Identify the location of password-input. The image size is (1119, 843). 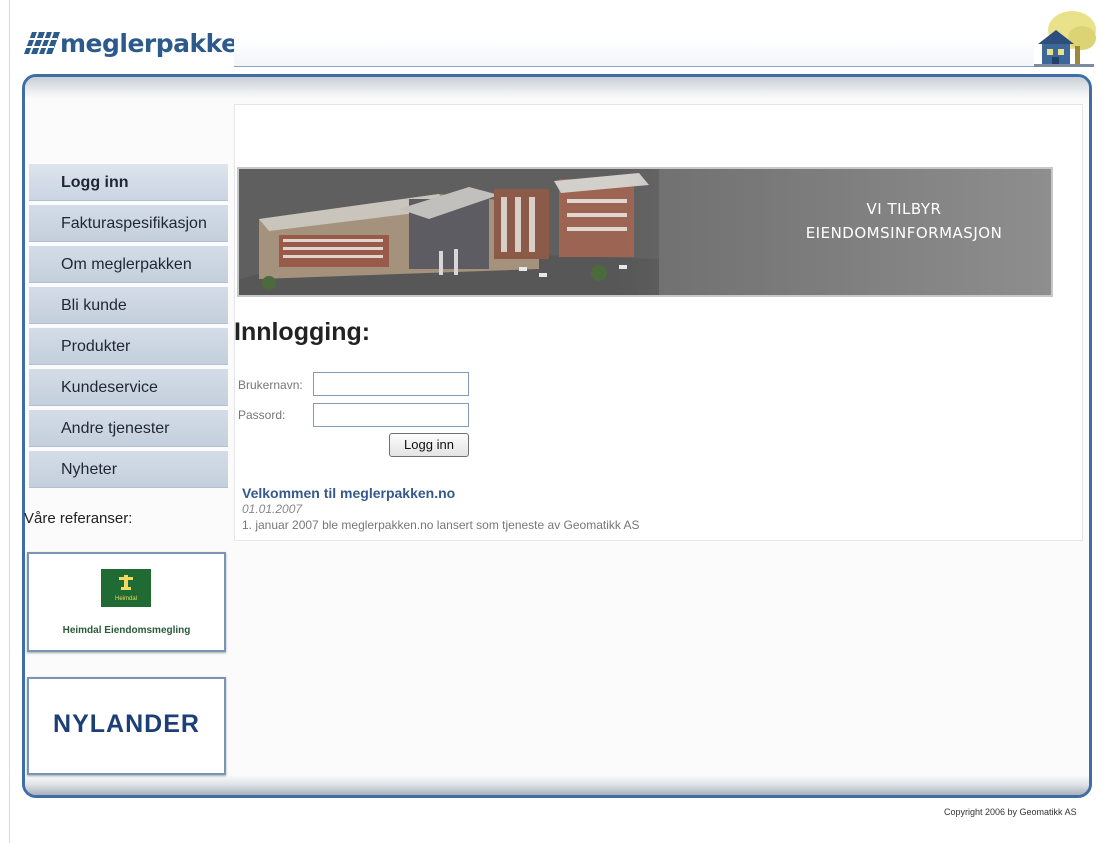
(391, 415).